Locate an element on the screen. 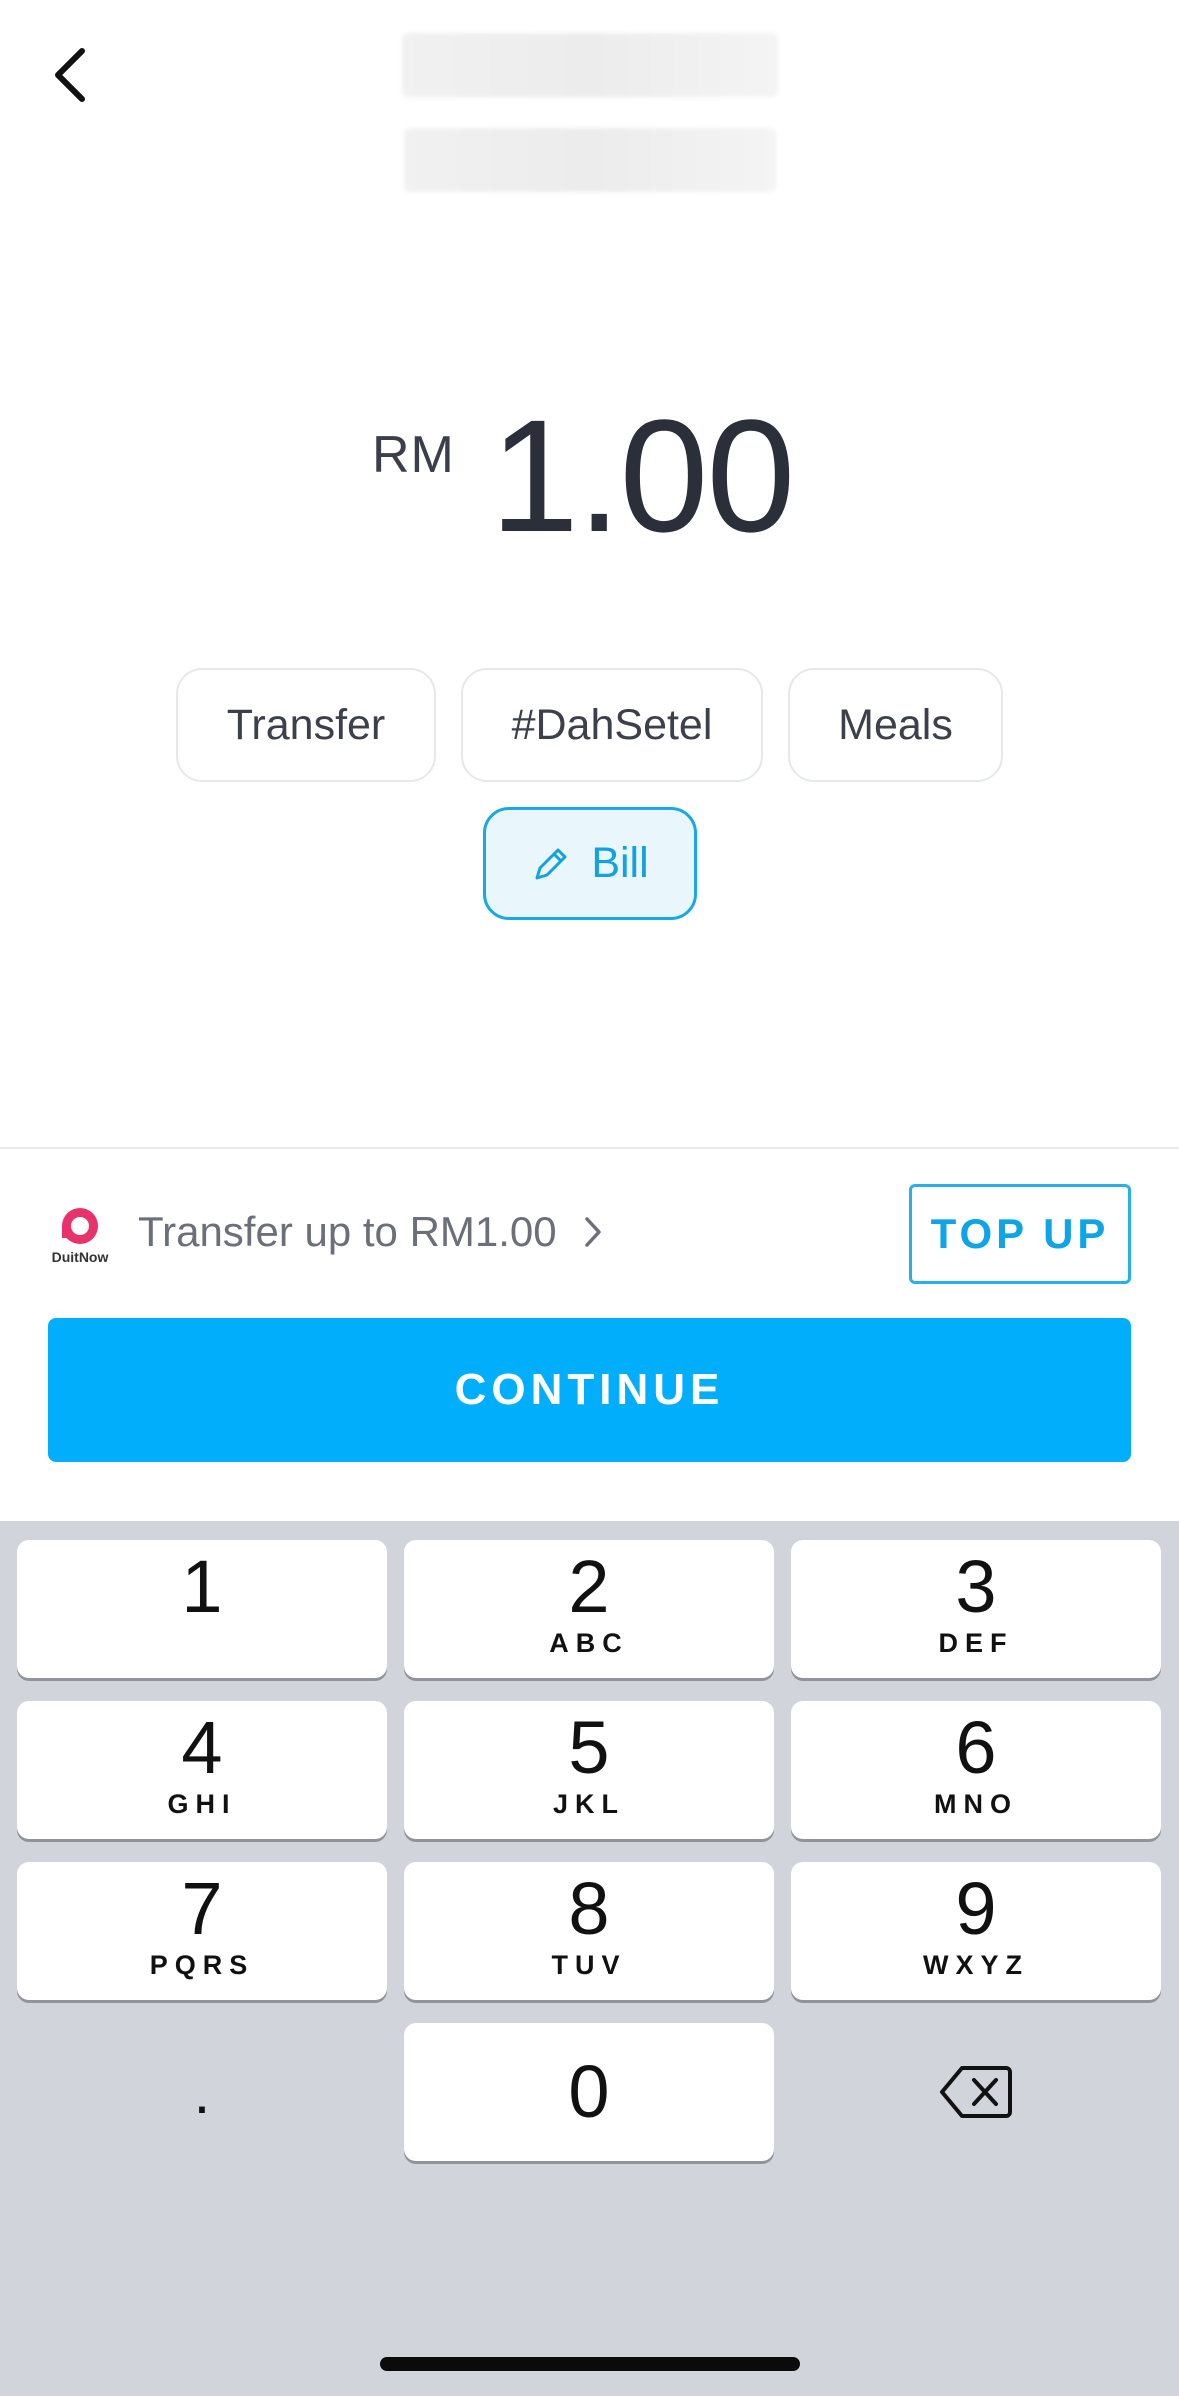 Image resolution: width=1179 pixels, height=2396 pixels. chevron-left-icon is located at coordinates (70, 75).